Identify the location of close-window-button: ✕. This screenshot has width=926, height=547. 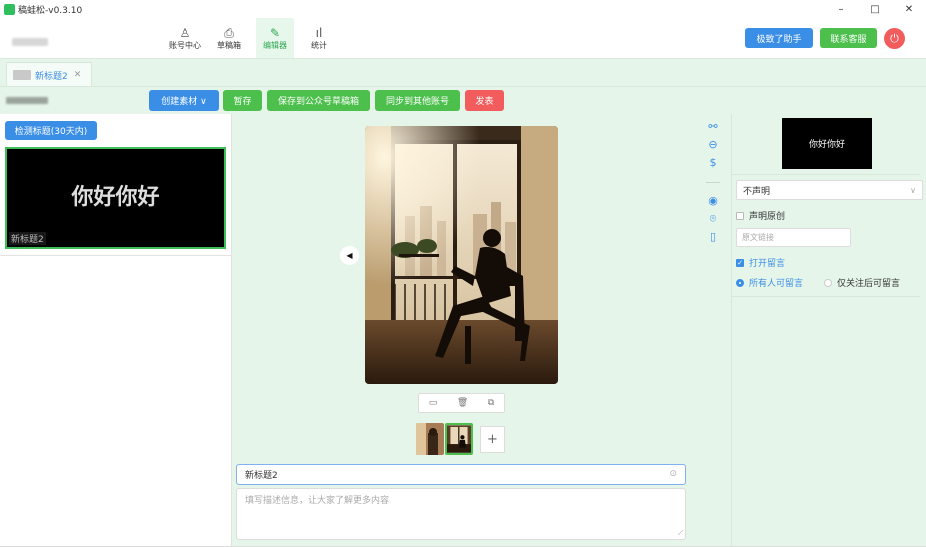
(909, 9).